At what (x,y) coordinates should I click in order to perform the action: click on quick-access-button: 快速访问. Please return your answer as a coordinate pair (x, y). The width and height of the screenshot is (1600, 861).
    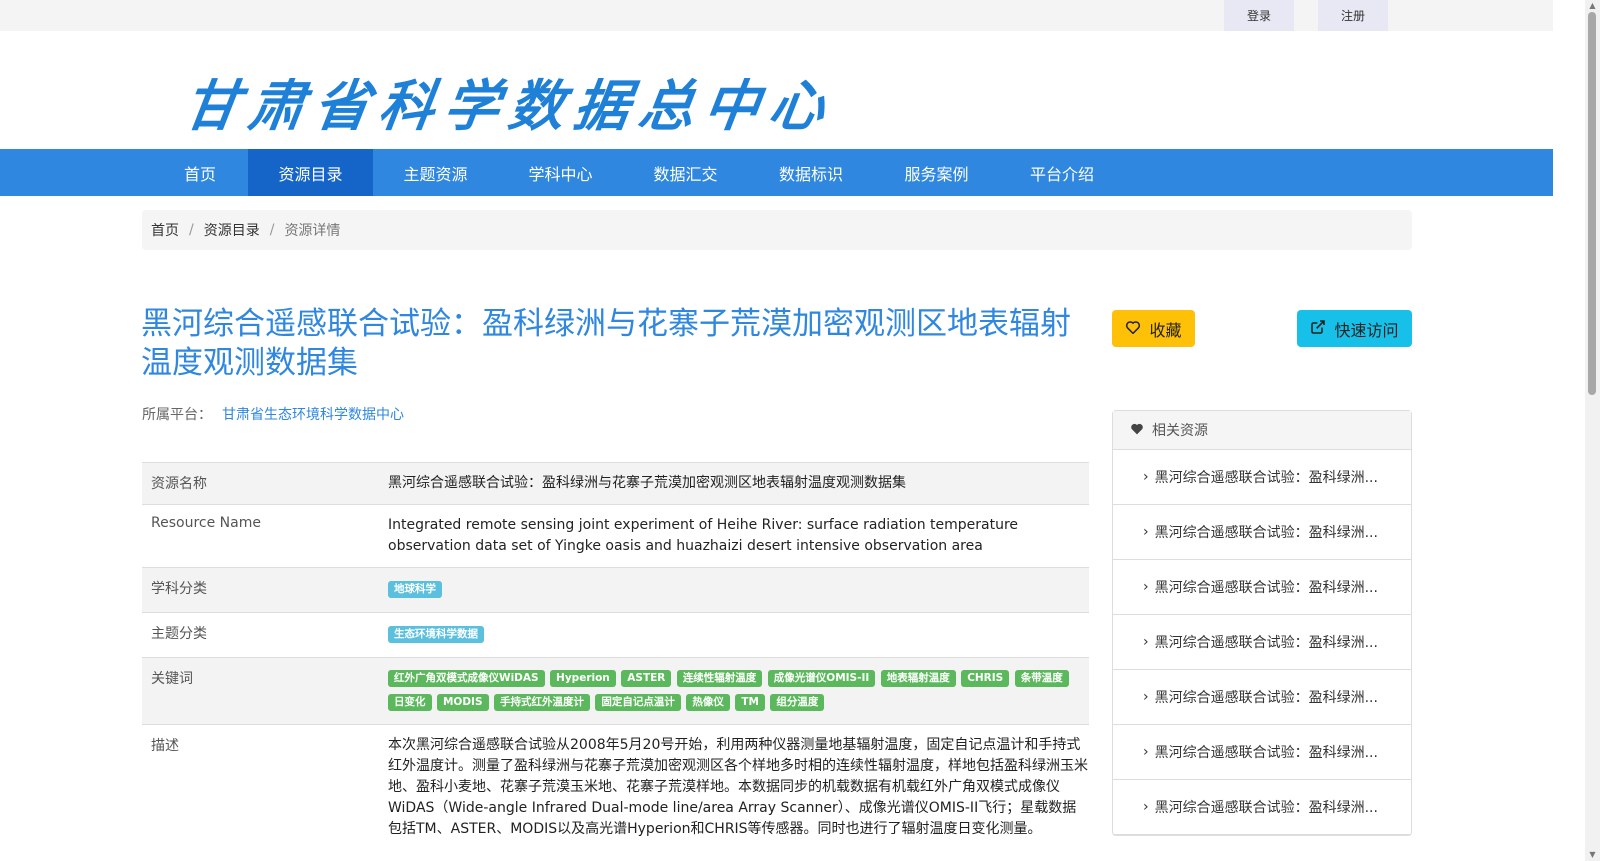
    Looking at the image, I should click on (1354, 328).